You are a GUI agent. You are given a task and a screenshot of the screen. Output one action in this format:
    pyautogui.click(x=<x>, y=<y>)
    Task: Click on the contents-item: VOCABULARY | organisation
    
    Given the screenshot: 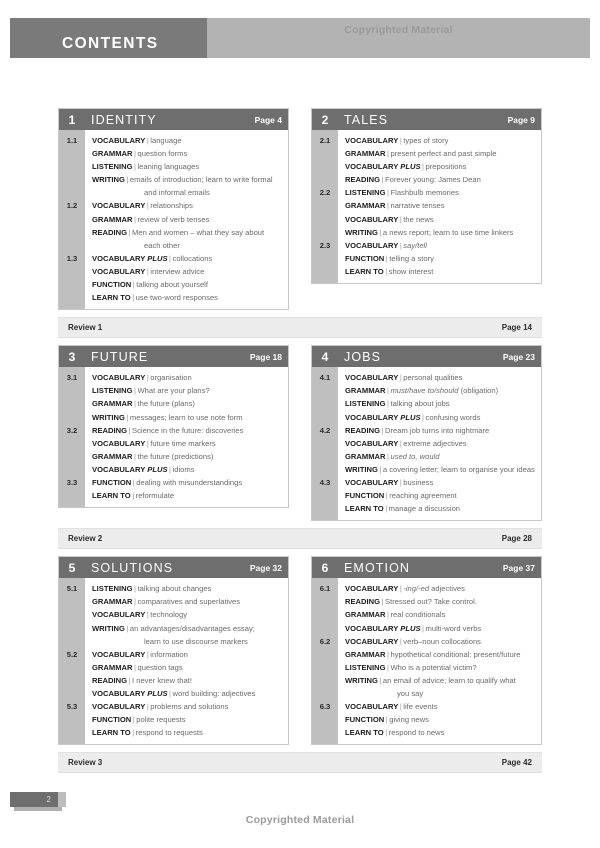 What is the action you would take?
    pyautogui.click(x=187, y=377)
    